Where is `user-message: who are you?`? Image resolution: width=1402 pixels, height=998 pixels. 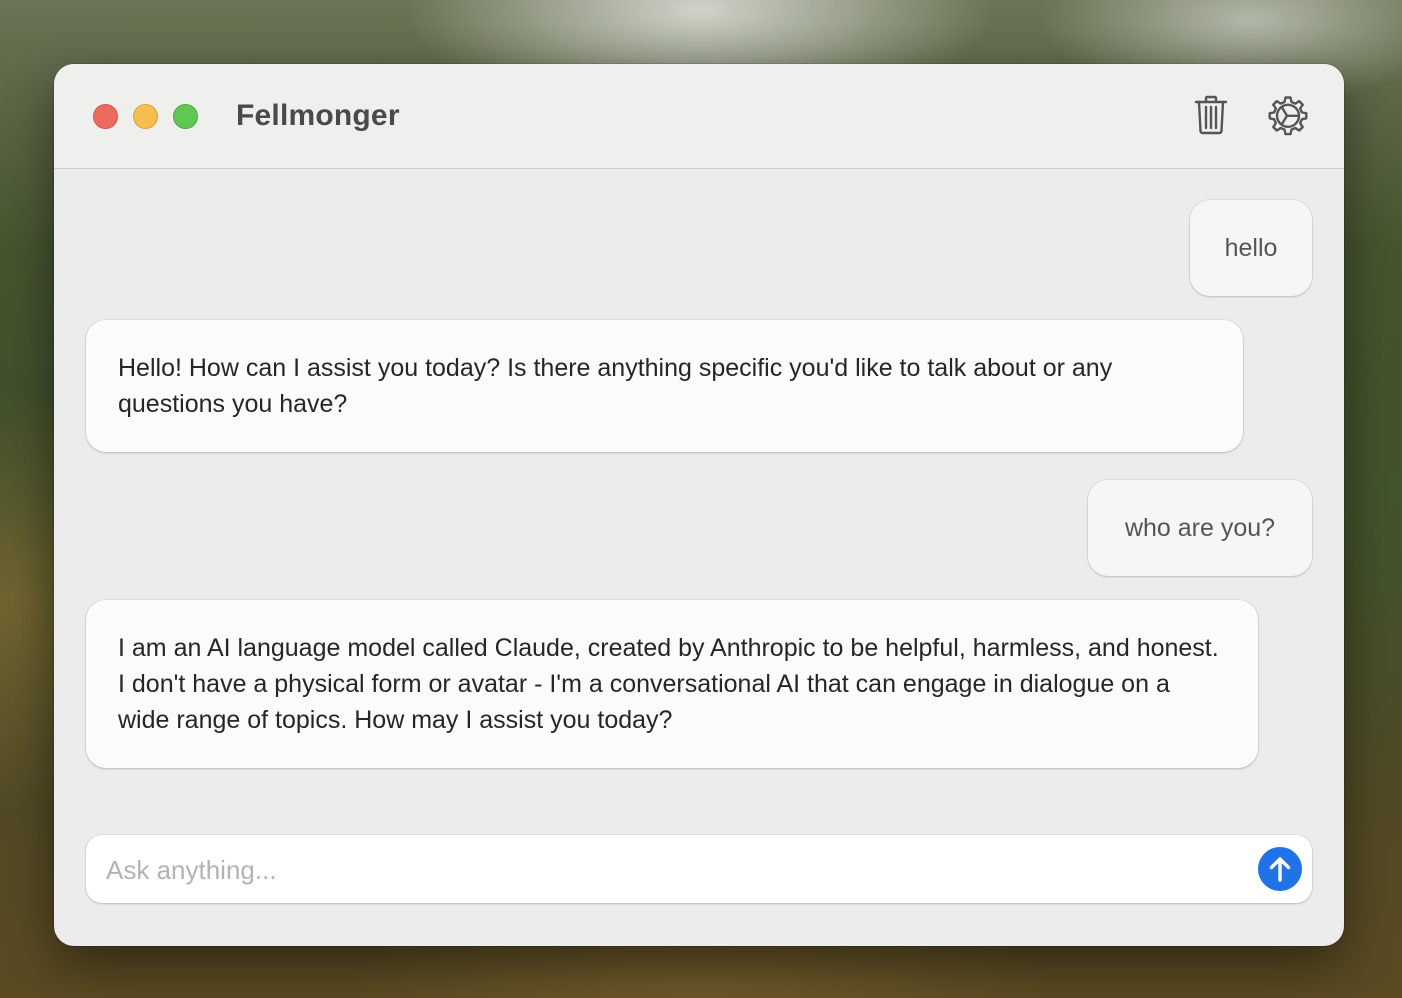 user-message: who are you? is located at coordinates (1200, 528).